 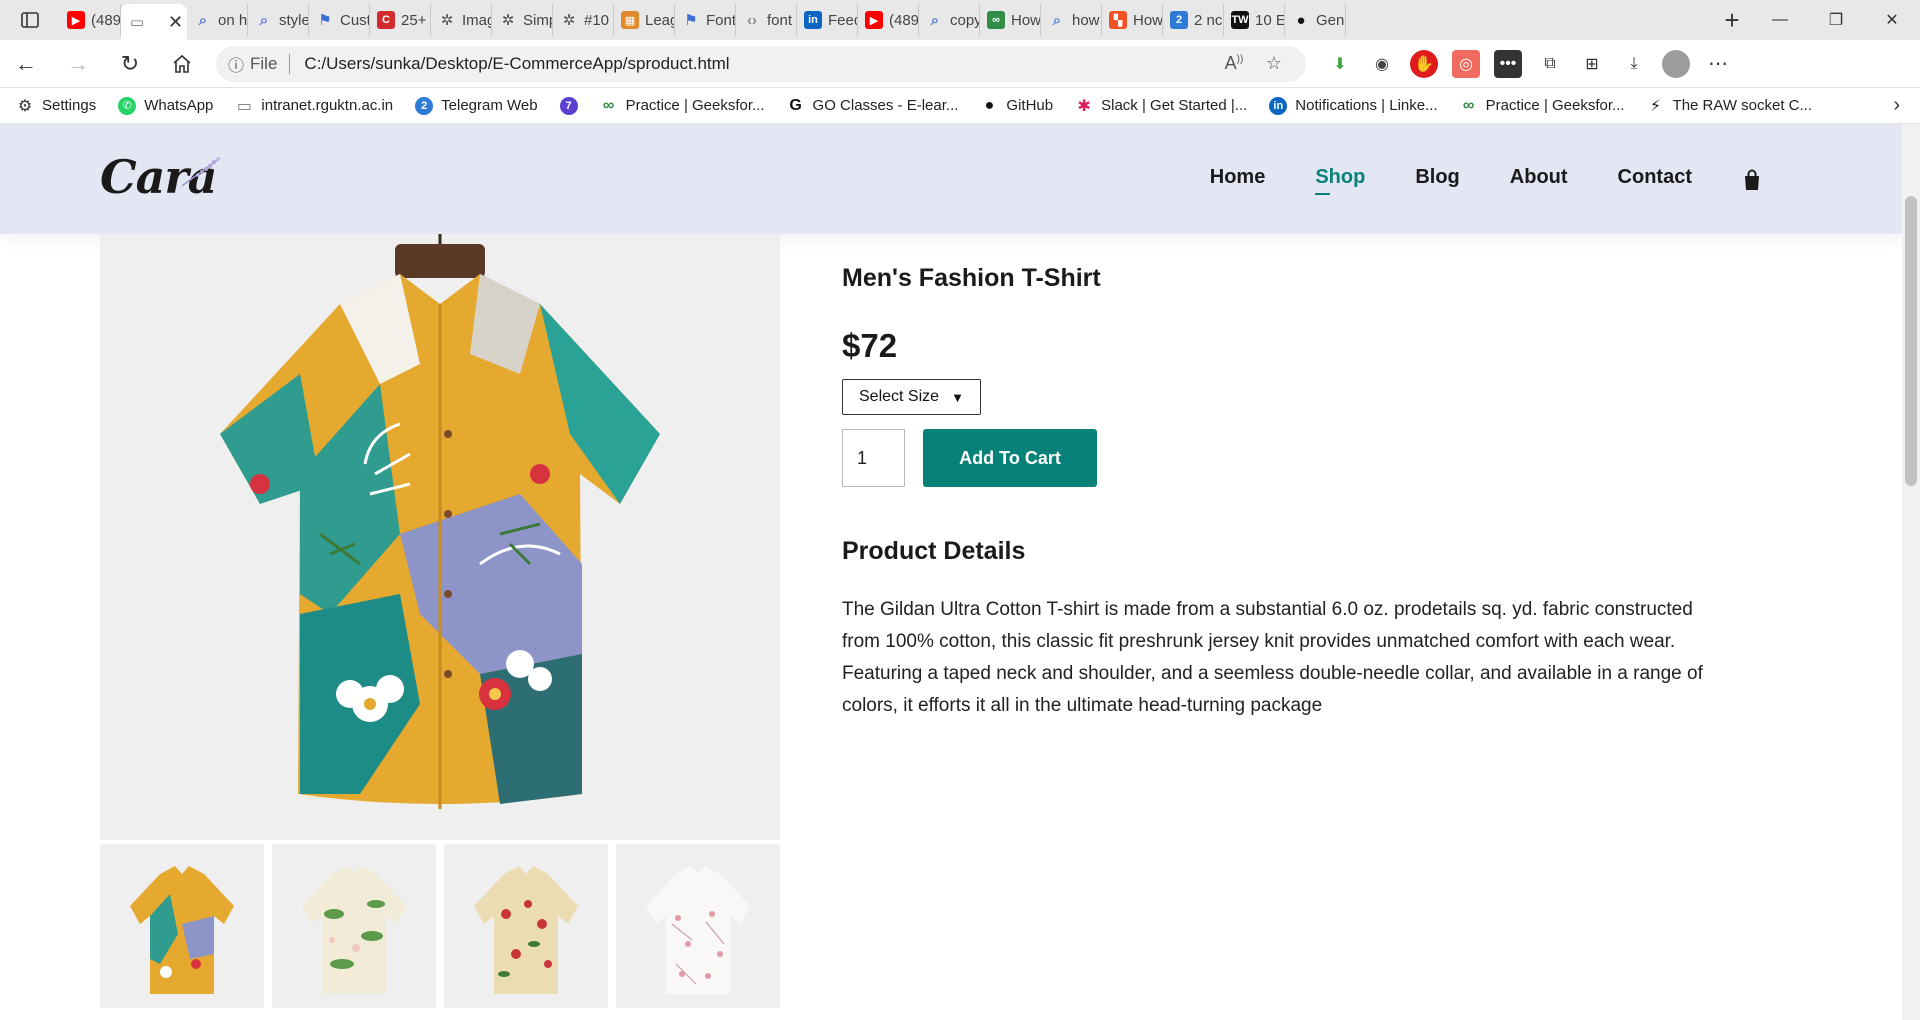 I want to click on nav-about: About, so click(x=1539, y=177).